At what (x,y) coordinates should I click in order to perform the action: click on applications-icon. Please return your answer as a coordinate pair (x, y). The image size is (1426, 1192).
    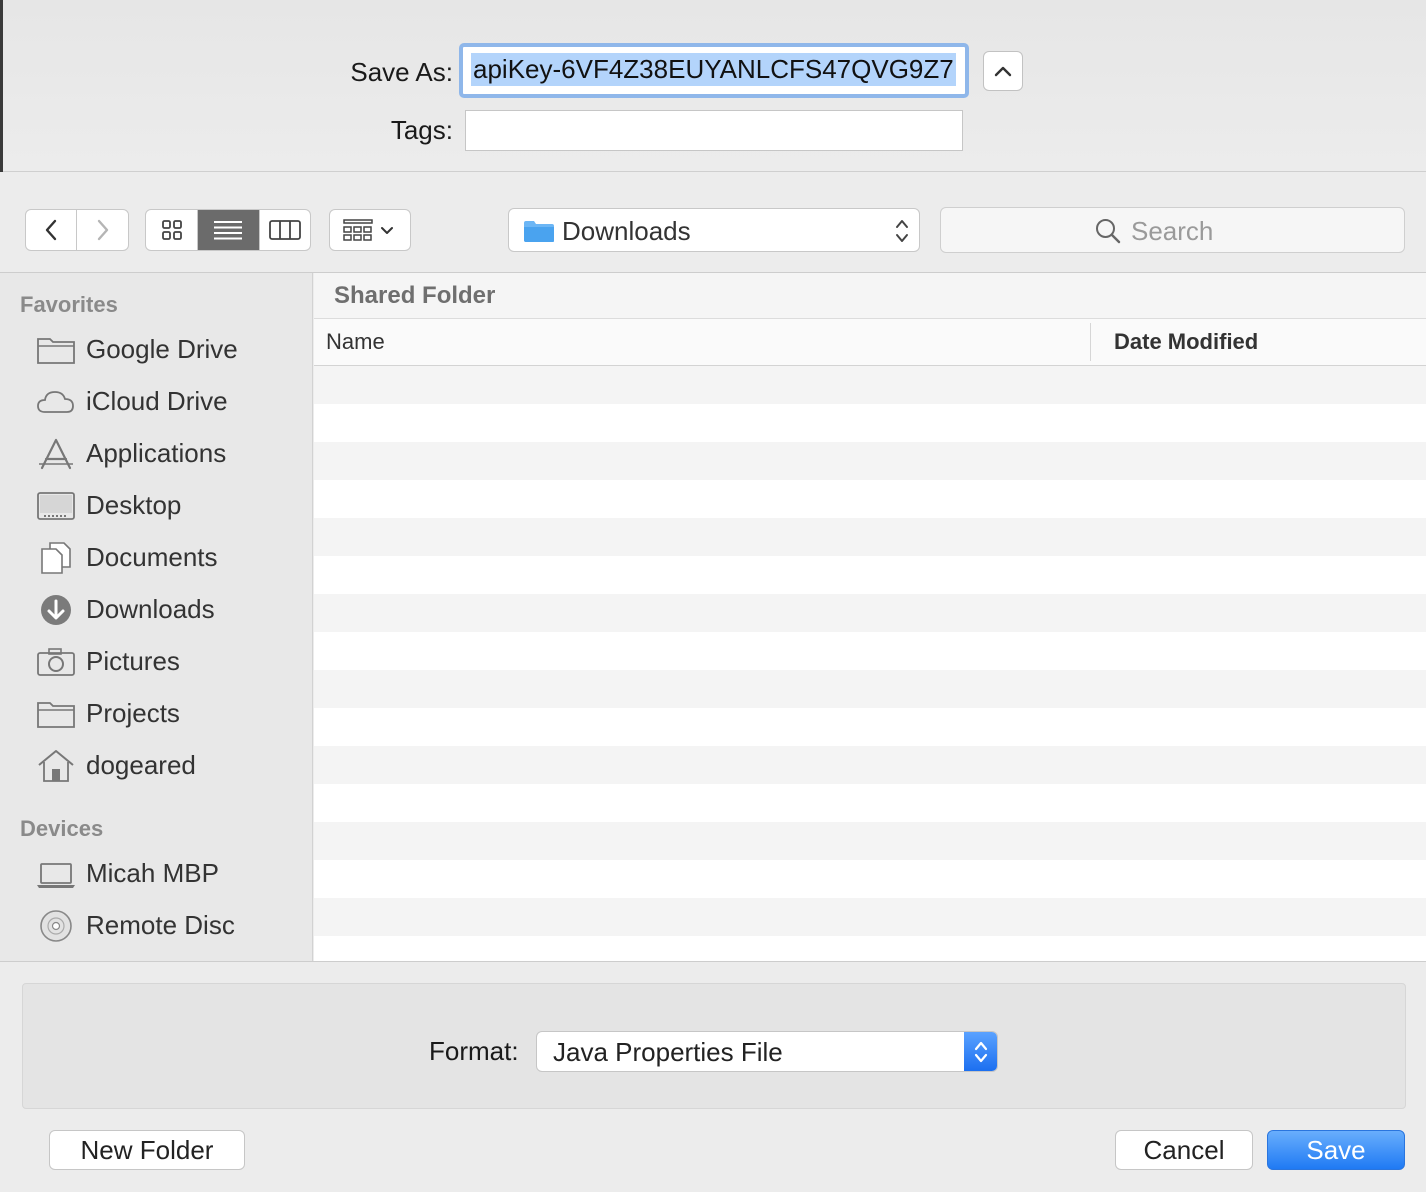
    Looking at the image, I should click on (56, 454).